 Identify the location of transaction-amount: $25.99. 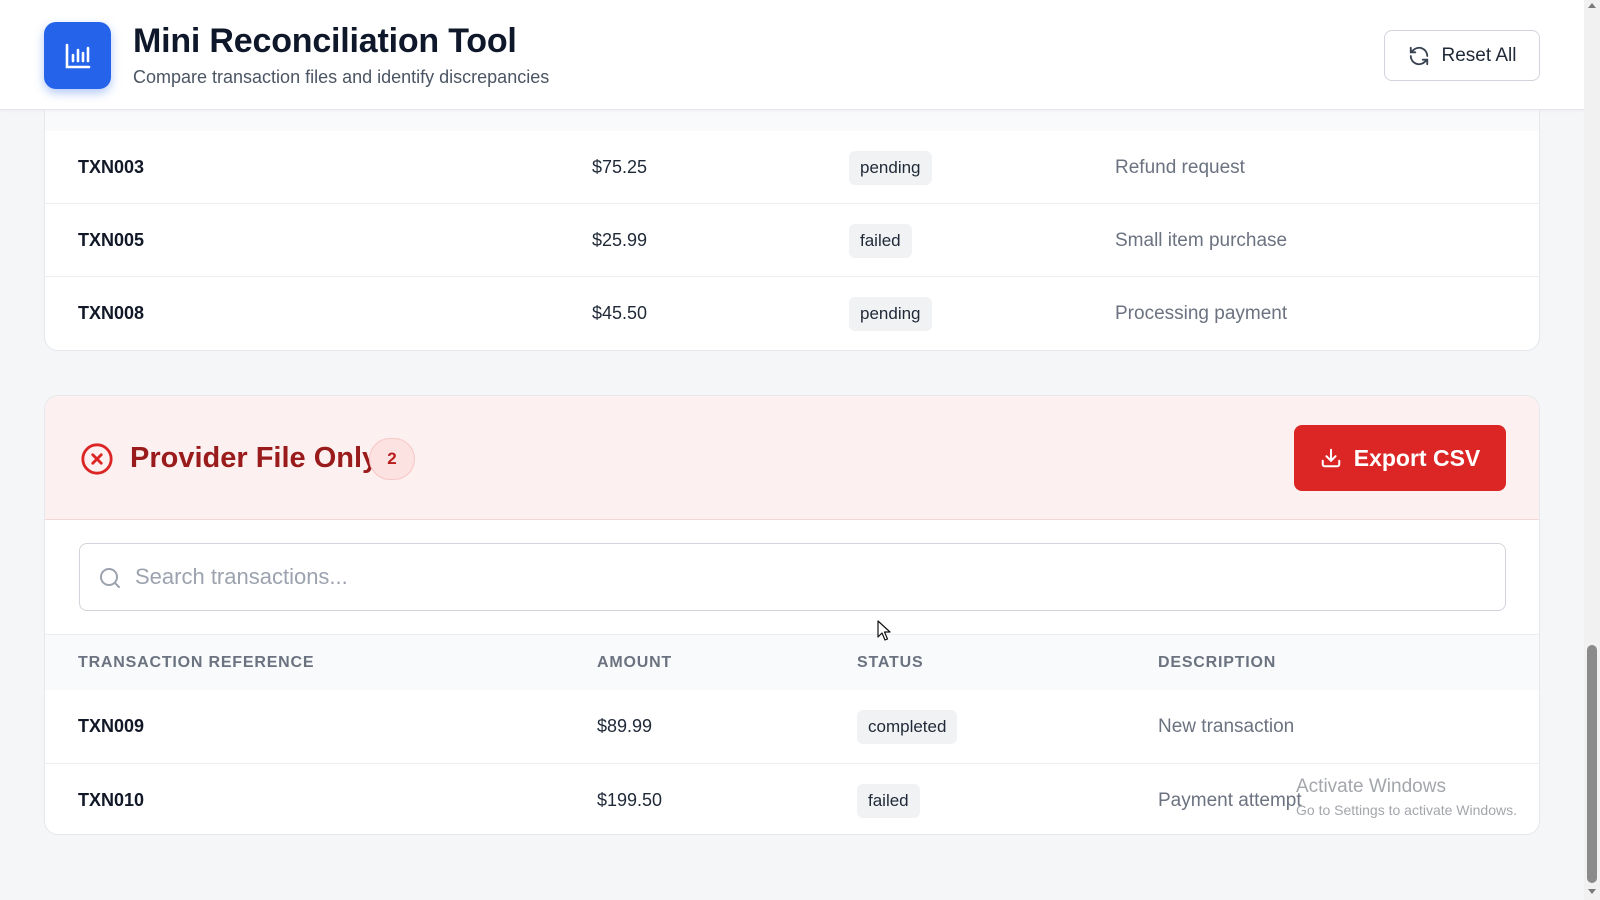
(620, 240).